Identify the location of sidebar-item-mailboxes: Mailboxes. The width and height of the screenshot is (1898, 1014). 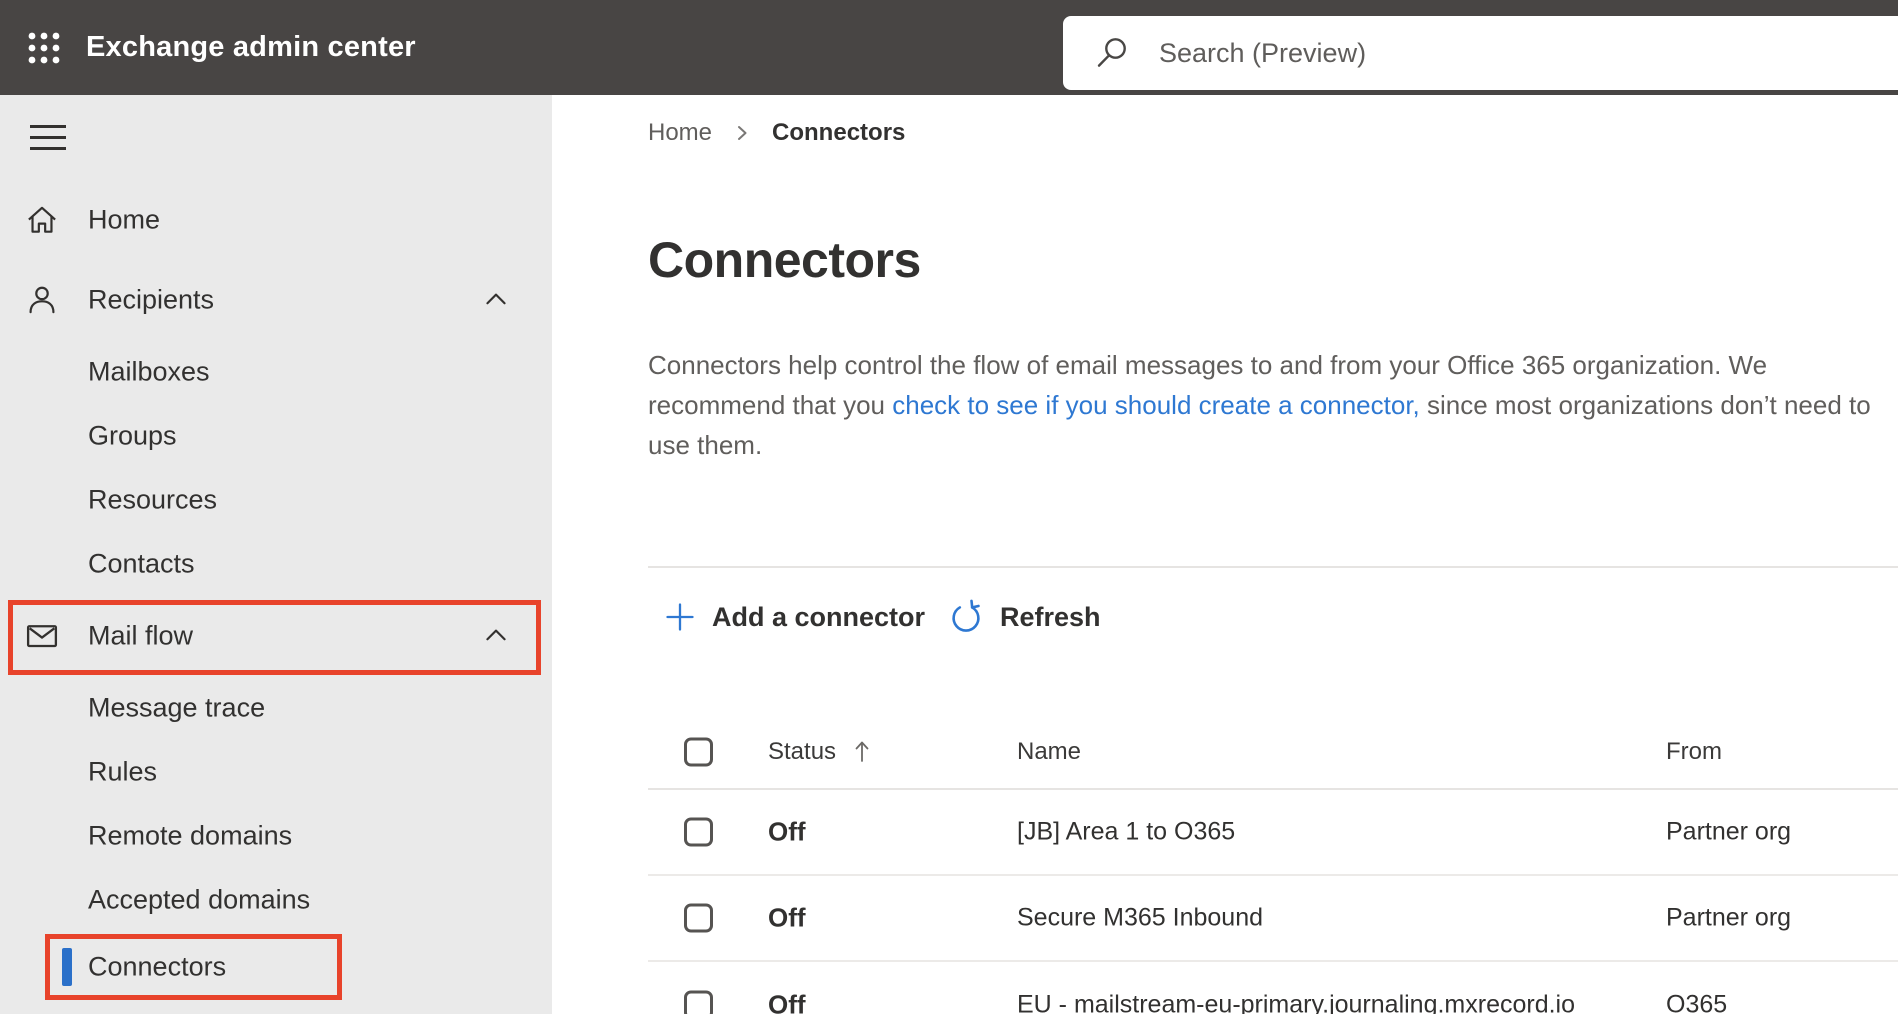
(276, 372).